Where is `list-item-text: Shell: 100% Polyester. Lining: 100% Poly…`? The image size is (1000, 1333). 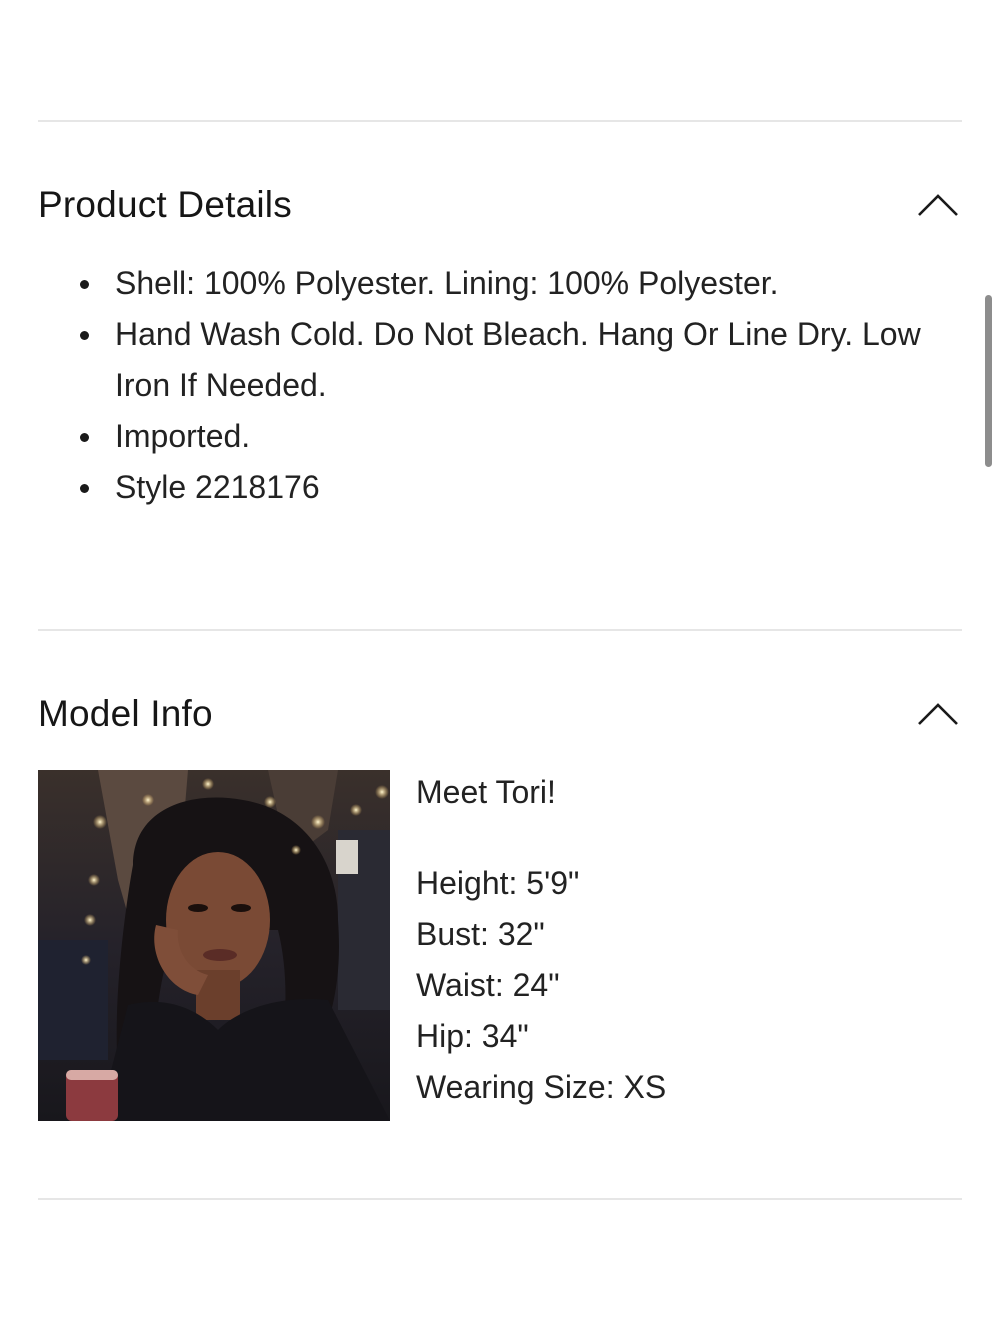
list-item-text: Shell: 100% Polyester. Lining: 100% Poly… is located at coordinates (447, 283).